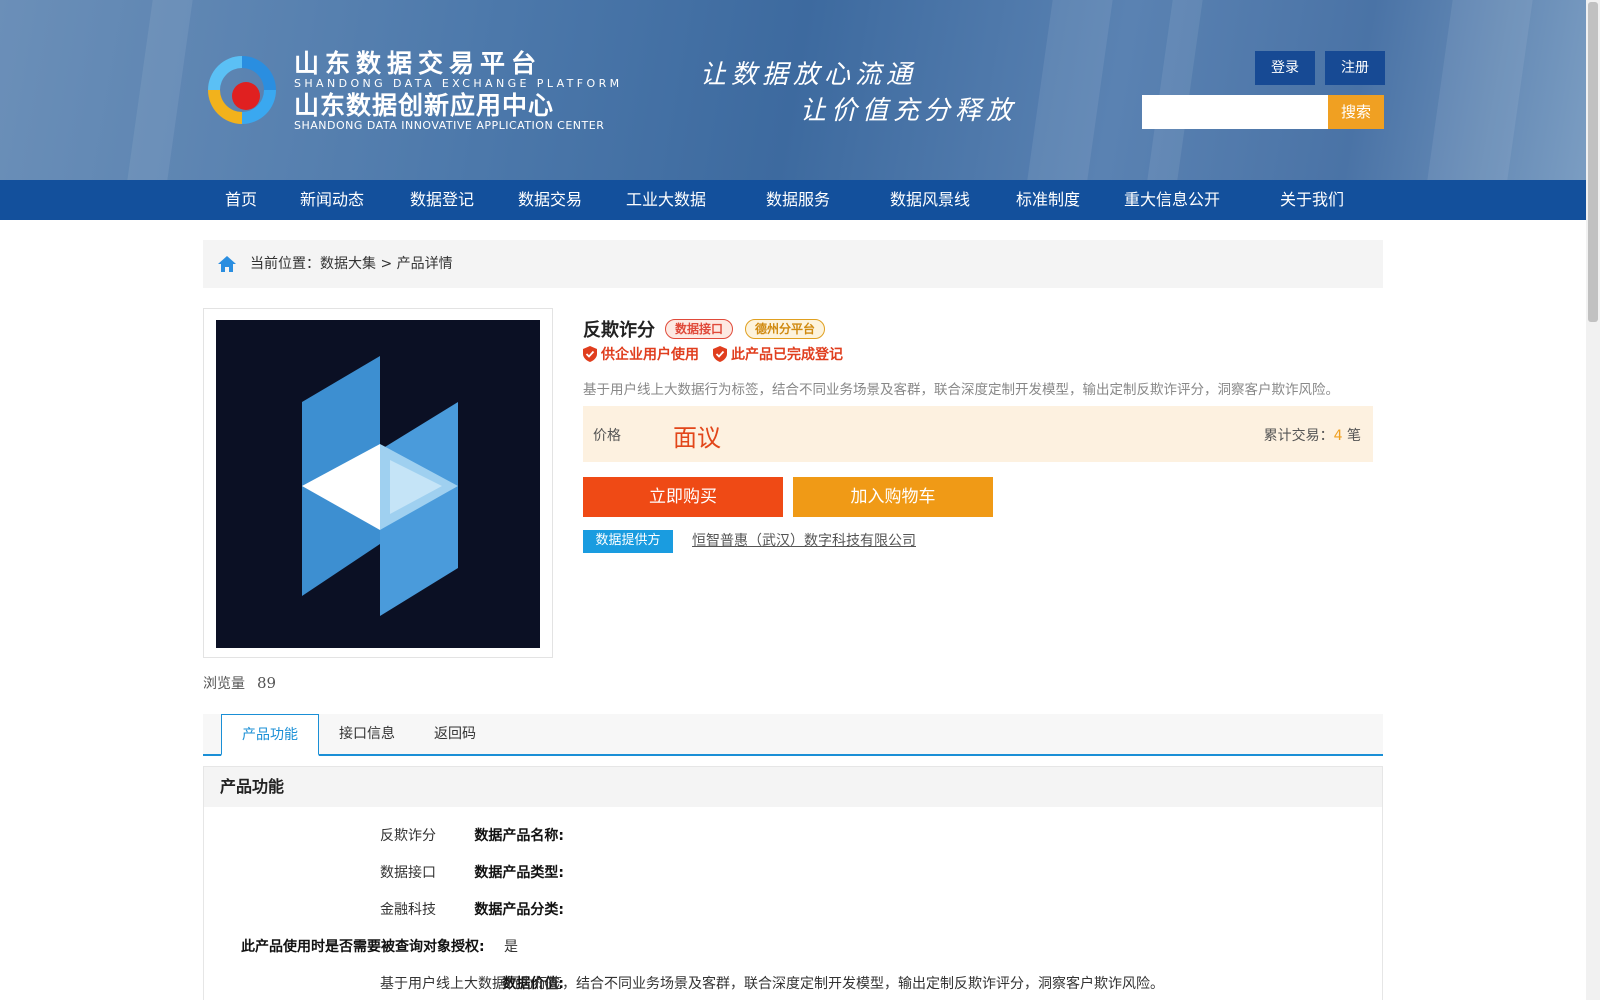 The width and height of the screenshot is (1600, 1000). Describe the element at coordinates (424, 105) in the screenshot. I see `brand-title-2: 山东数据创新应用中心` at that location.